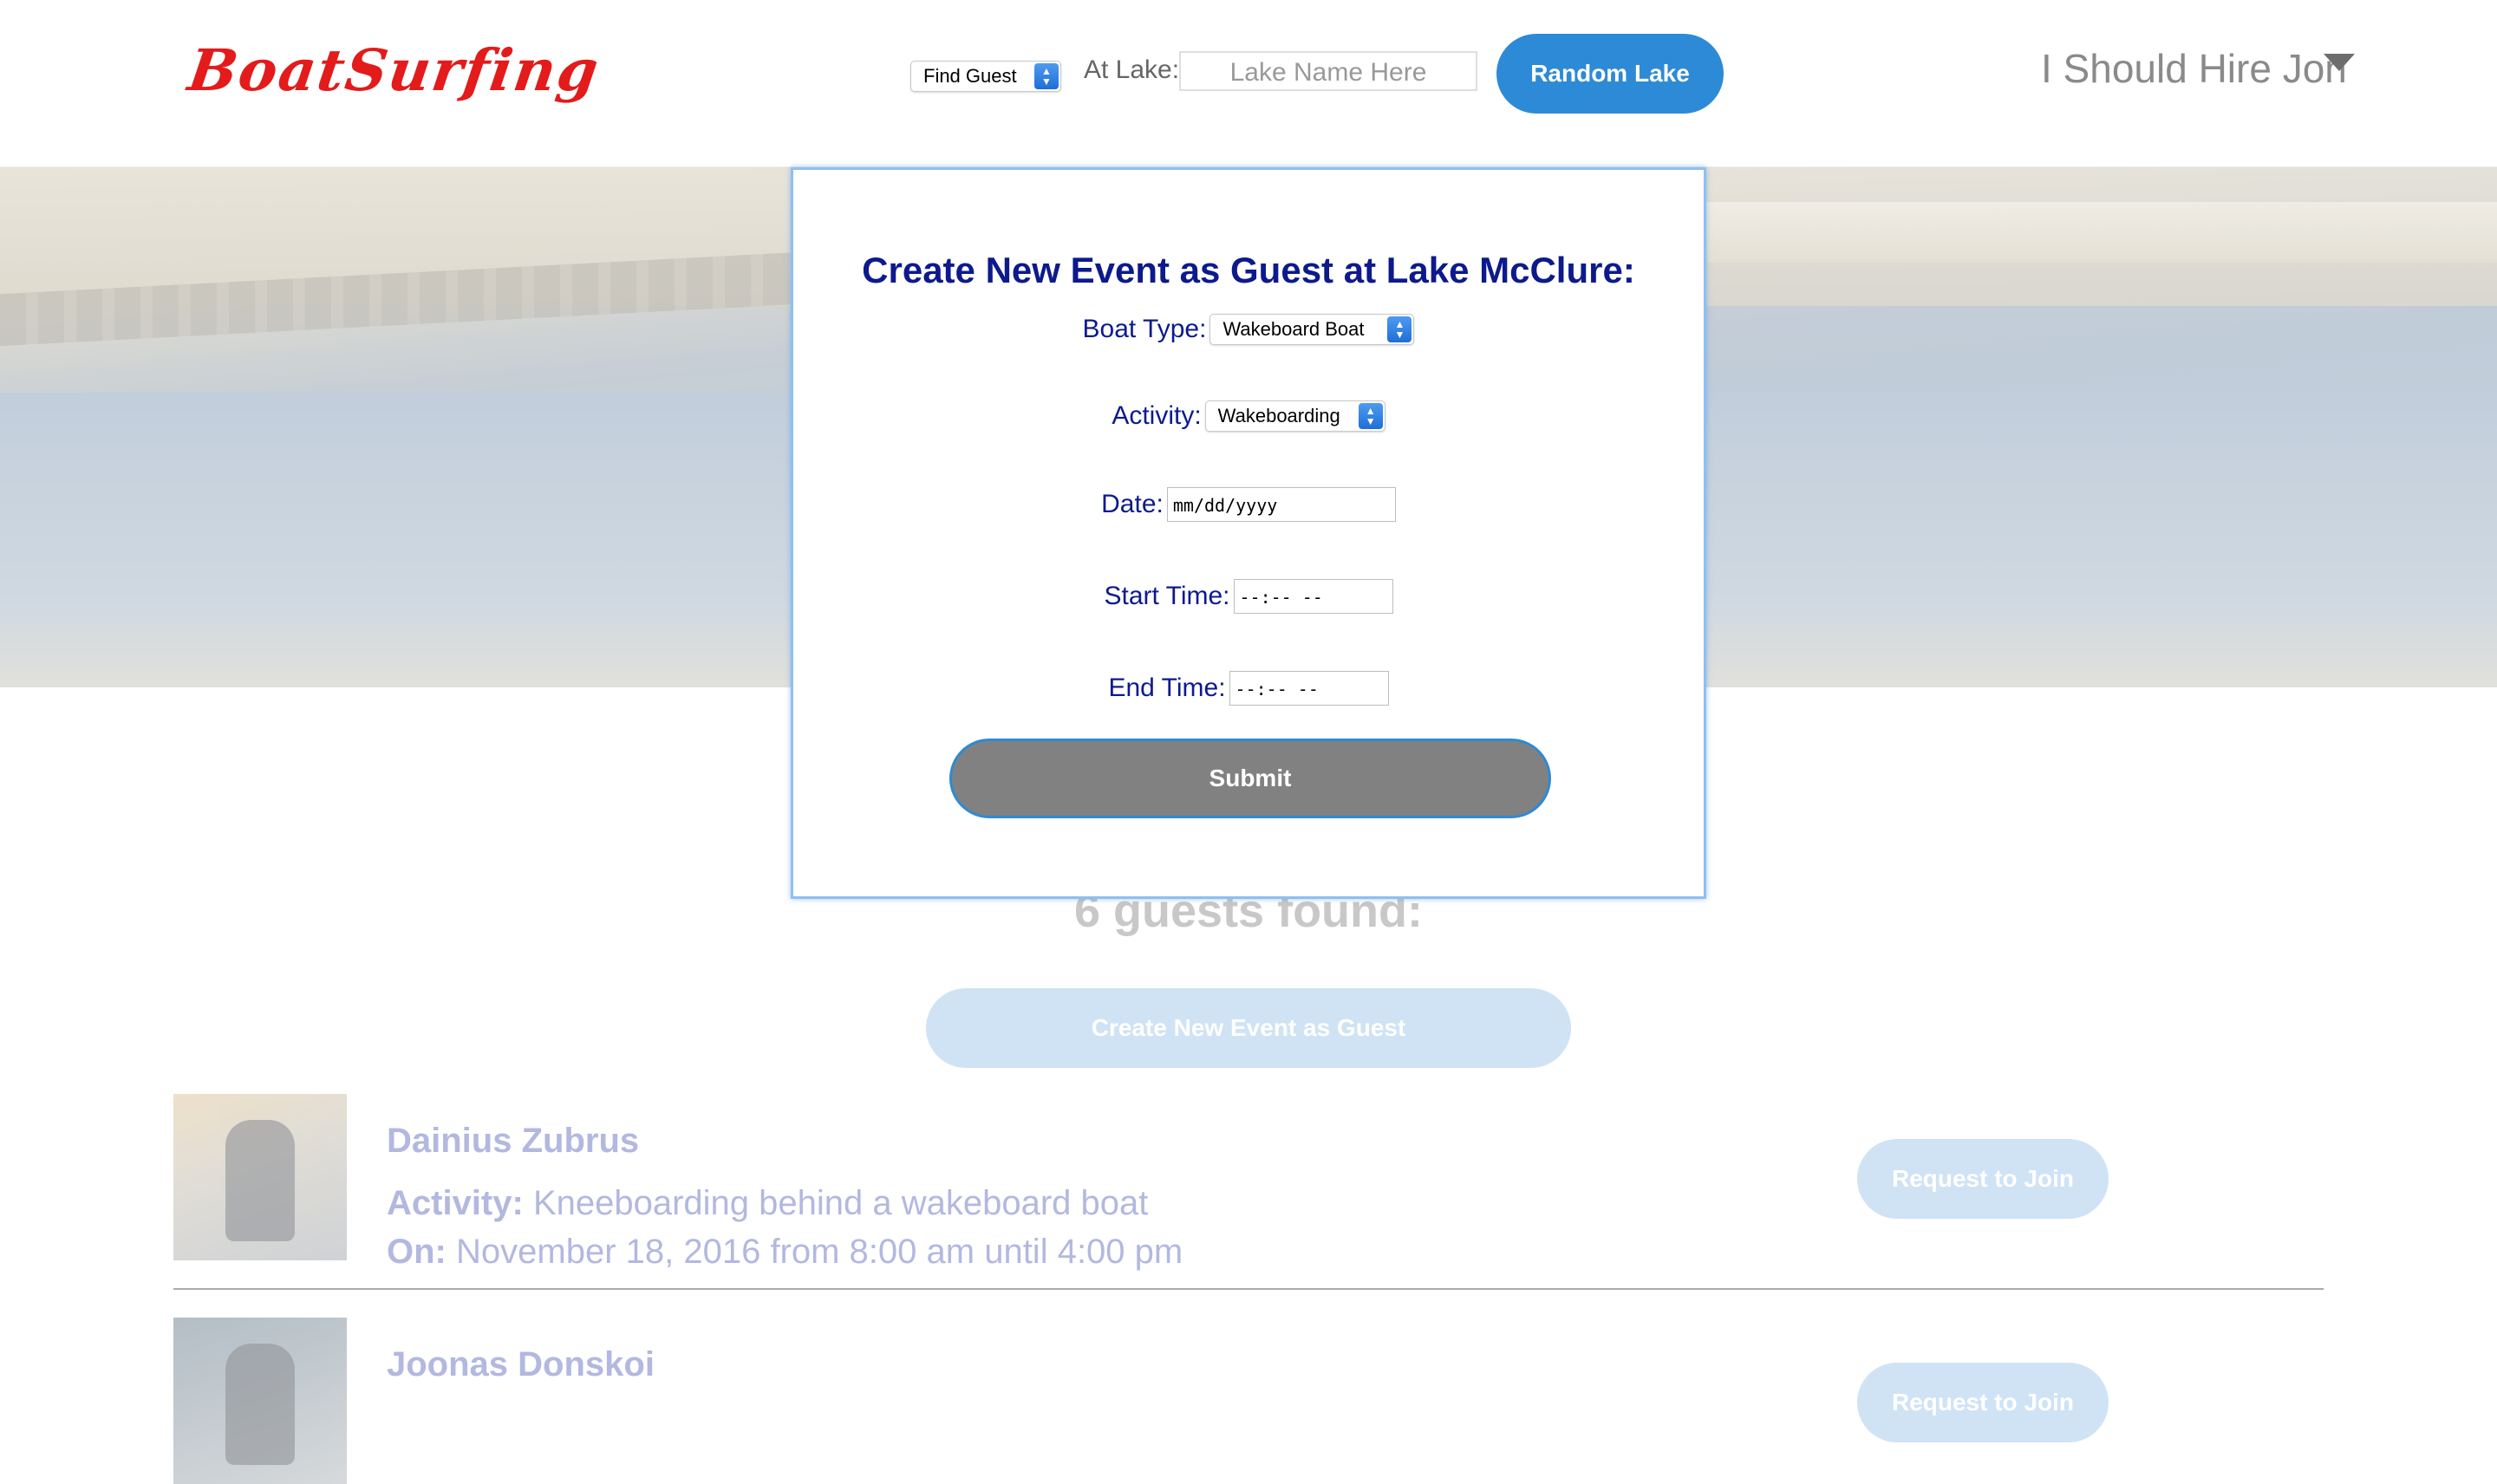 The width and height of the screenshot is (2497, 1484). What do you see at coordinates (1132, 504) in the screenshot?
I see `date-label: Date:` at bounding box center [1132, 504].